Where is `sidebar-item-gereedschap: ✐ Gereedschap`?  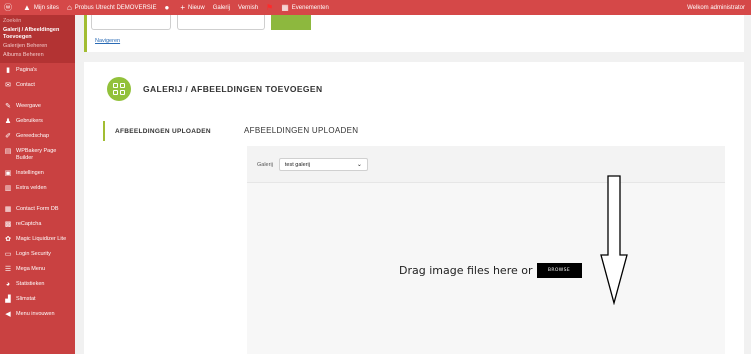 sidebar-item-gereedschap: ✐ Gereedschap is located at coordinates (37, 136).